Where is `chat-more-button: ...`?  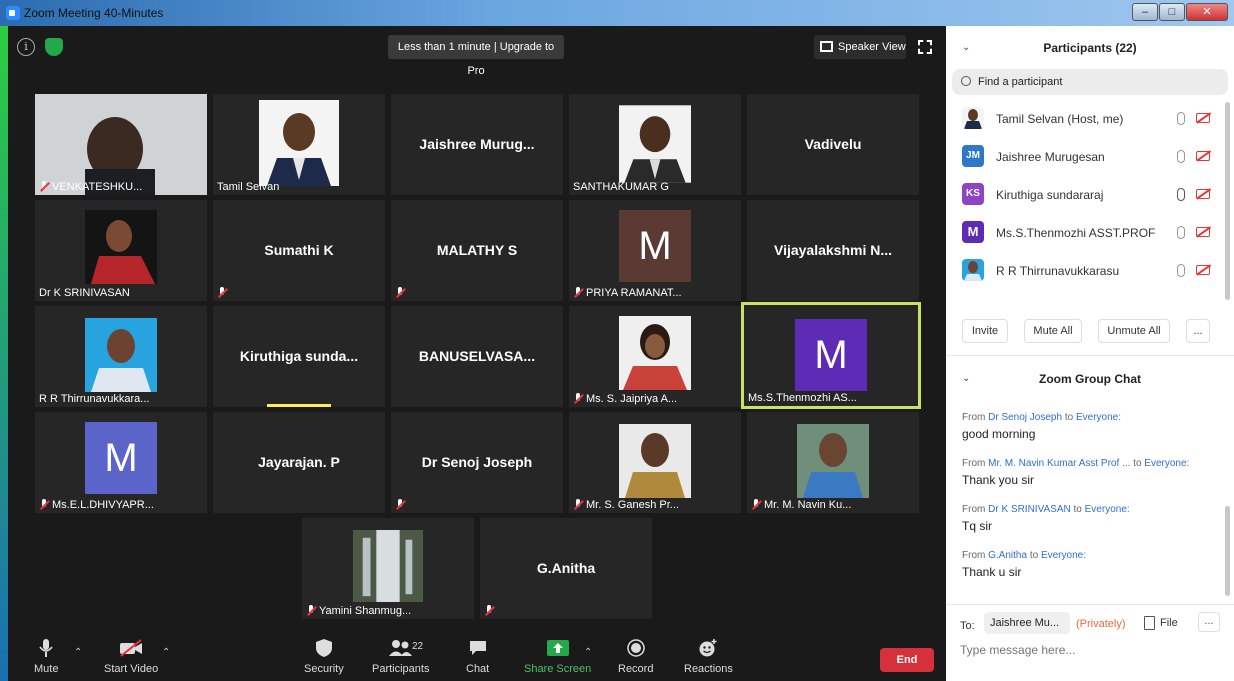
chat-more-button: ... is located at coordinates (1209, 622).